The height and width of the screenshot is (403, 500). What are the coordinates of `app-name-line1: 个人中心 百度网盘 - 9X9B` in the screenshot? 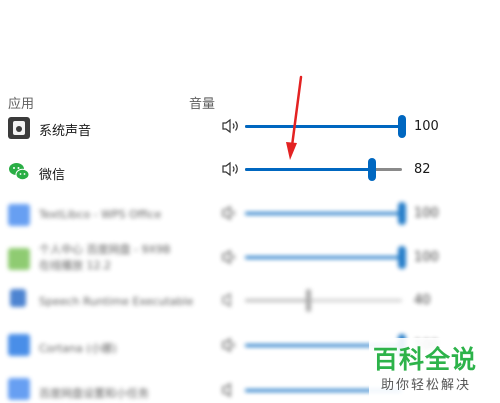 It's located at (105, 249).